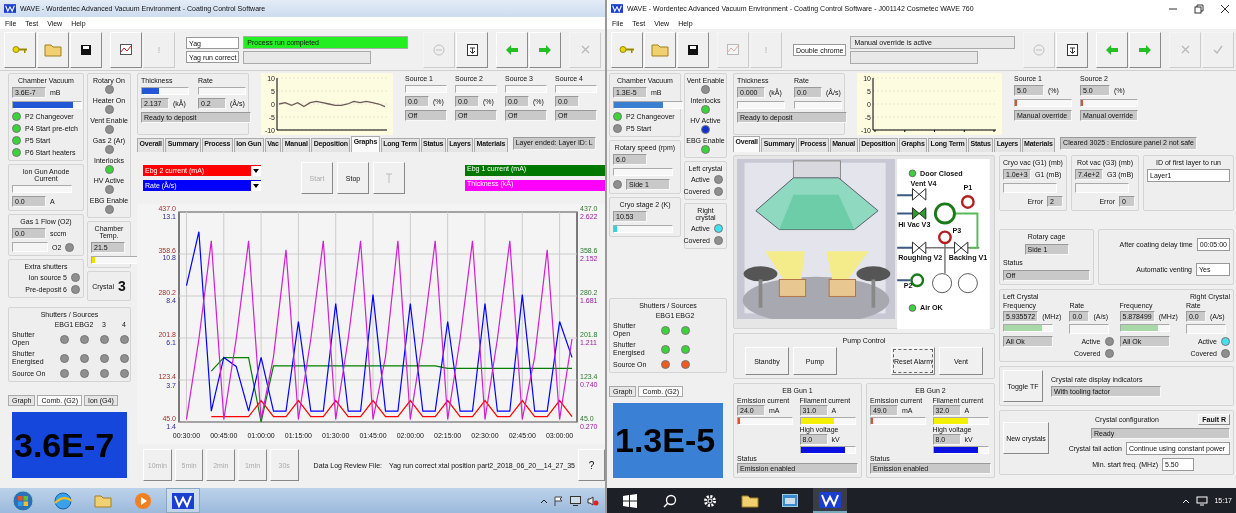  I want to click on network-icon, so click(1202, 500).